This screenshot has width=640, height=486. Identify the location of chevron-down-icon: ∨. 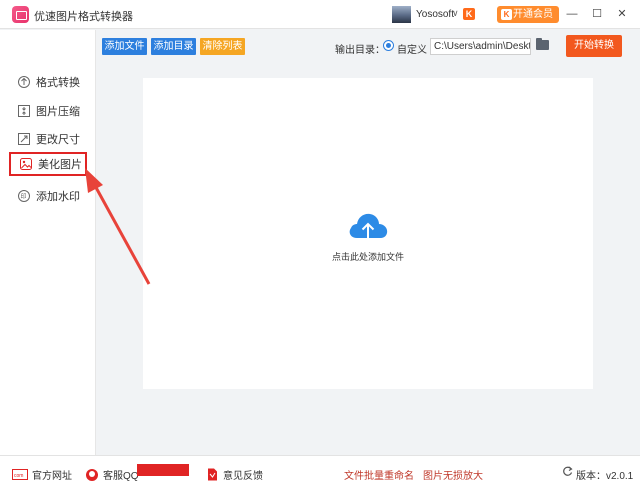
(455, 13).